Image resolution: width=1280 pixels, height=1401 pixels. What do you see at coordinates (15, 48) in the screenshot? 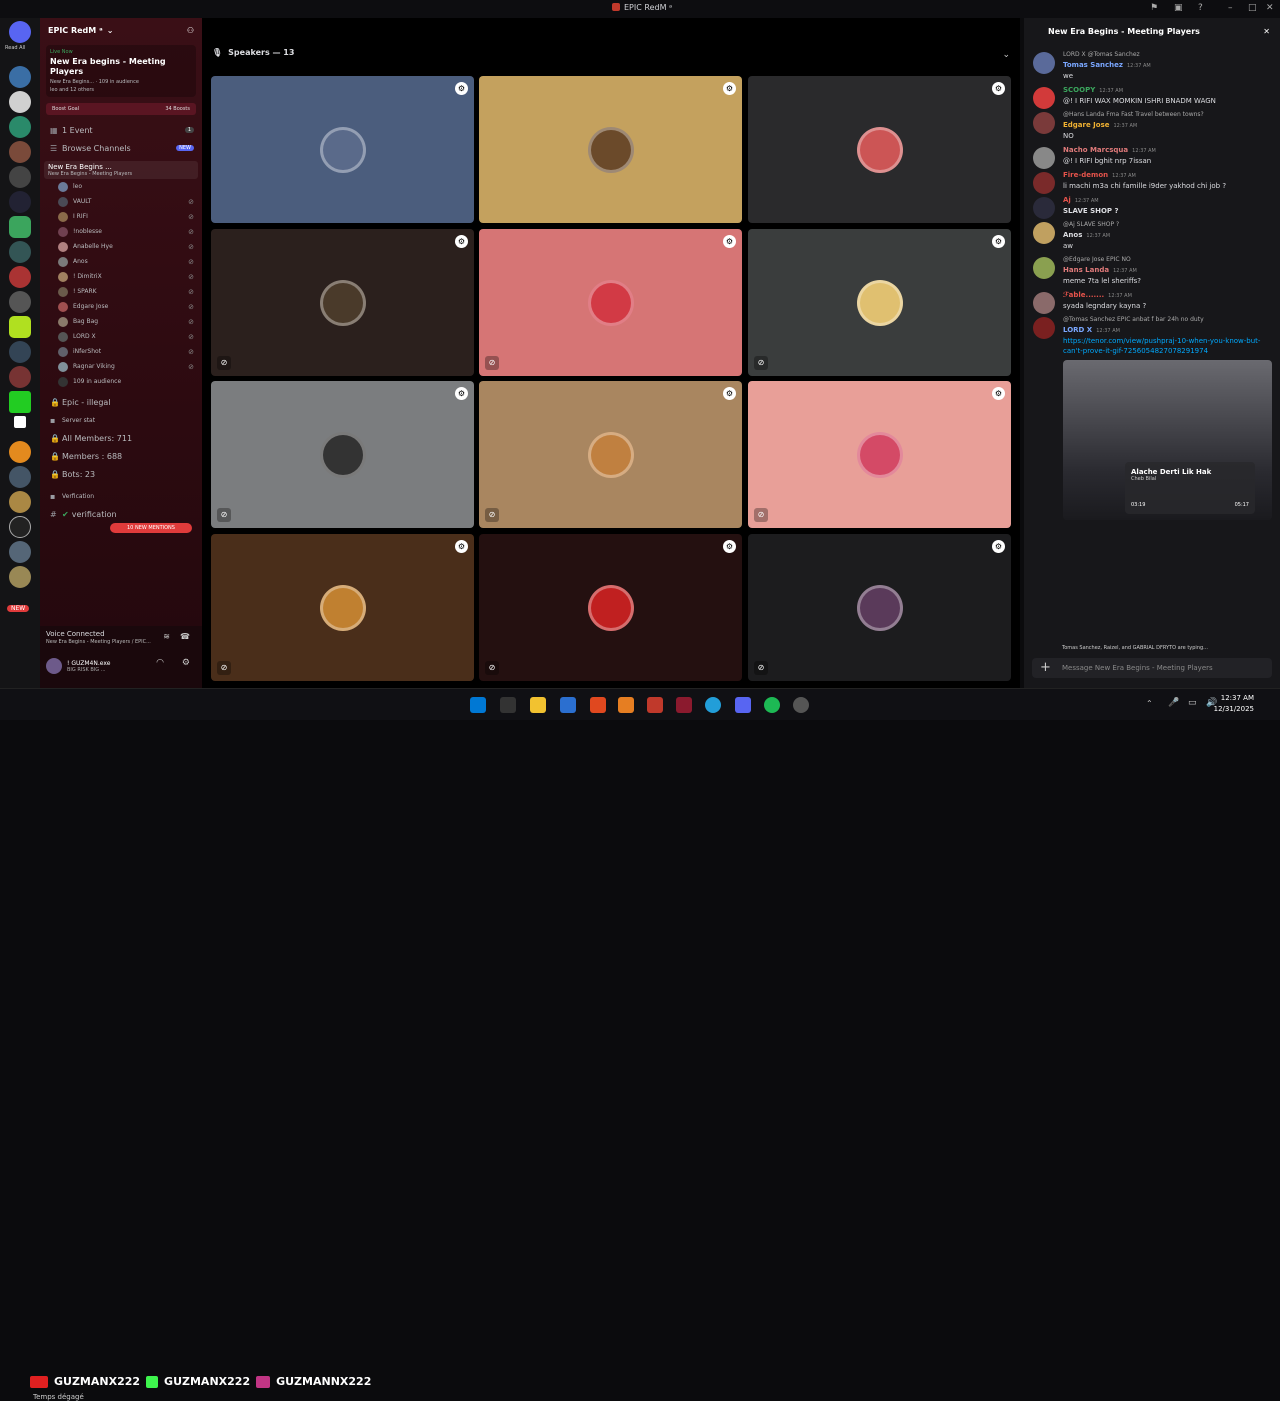
I see `read-all-label: Read All` at bounding box center [15, 48].